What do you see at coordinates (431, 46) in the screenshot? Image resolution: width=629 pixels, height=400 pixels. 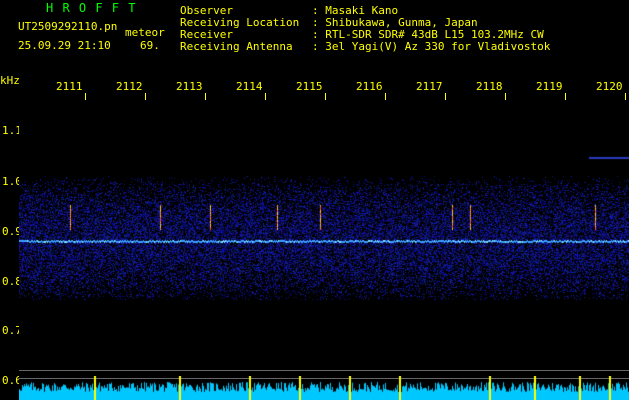 I see `info-value-antenna: : 3el Yagi(V) Az 330 for Vladivostok` at bounding box center [431, 46].